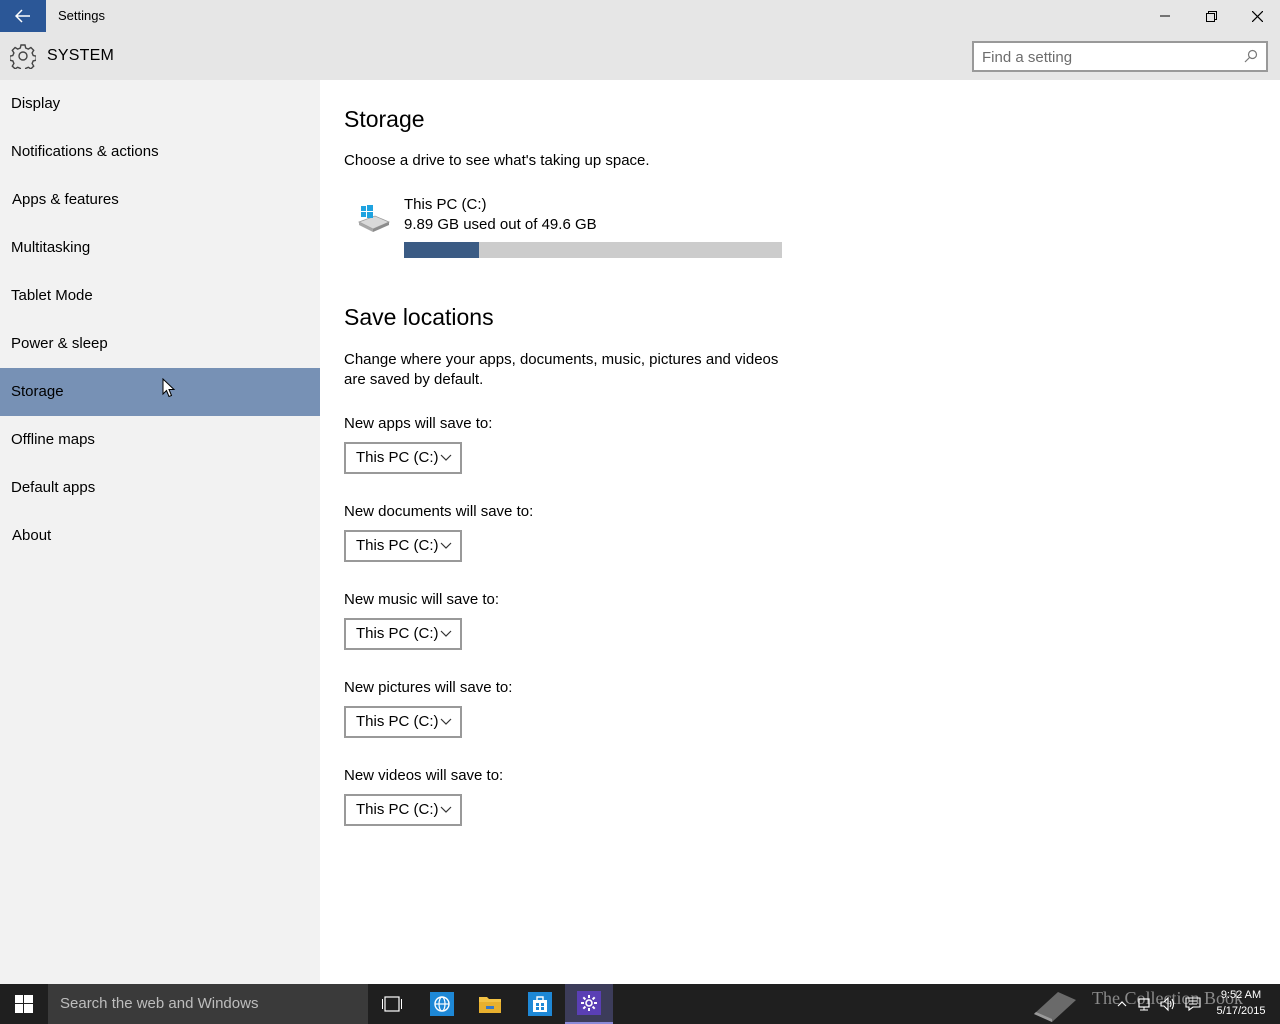 This screenshot has height=1024, width=1280. I want to click on save-locations-description-line2: are saved by default., so click(414, 379).